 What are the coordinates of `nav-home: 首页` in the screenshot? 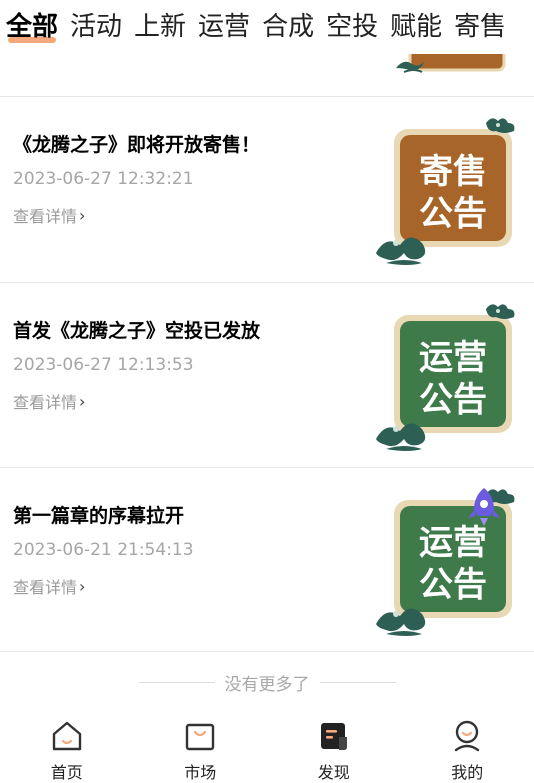 It's located at (67, 745).